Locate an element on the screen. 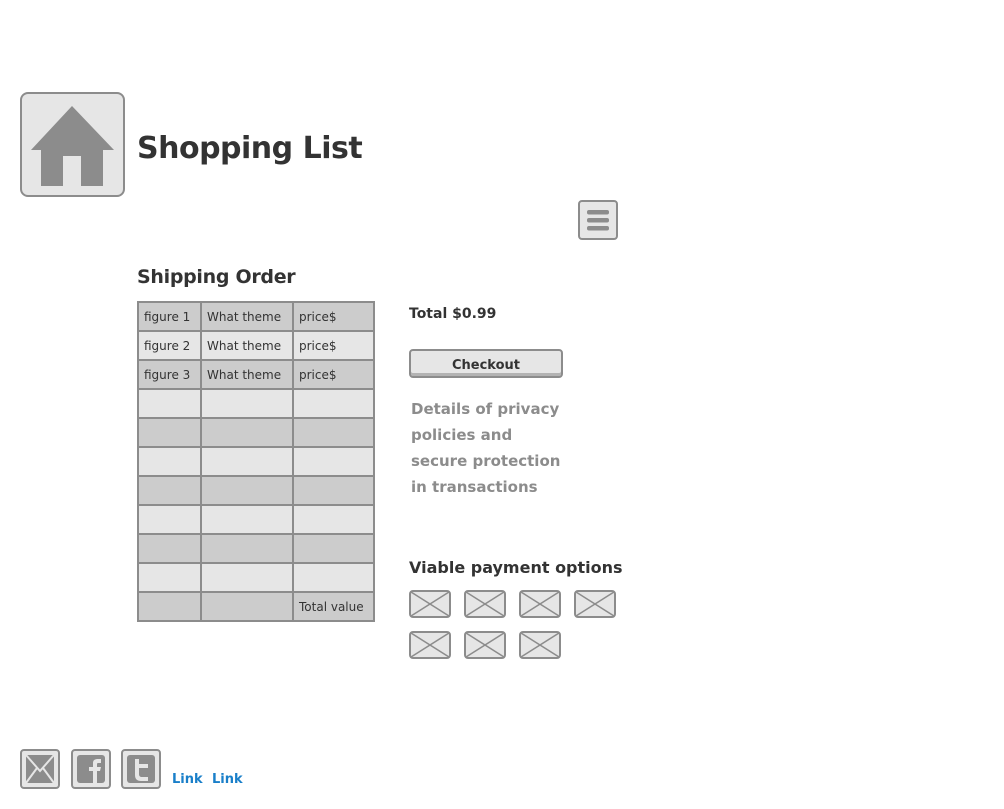 The image size is (1004, 809). table-row: Total value is located at coordinates (256, 606).